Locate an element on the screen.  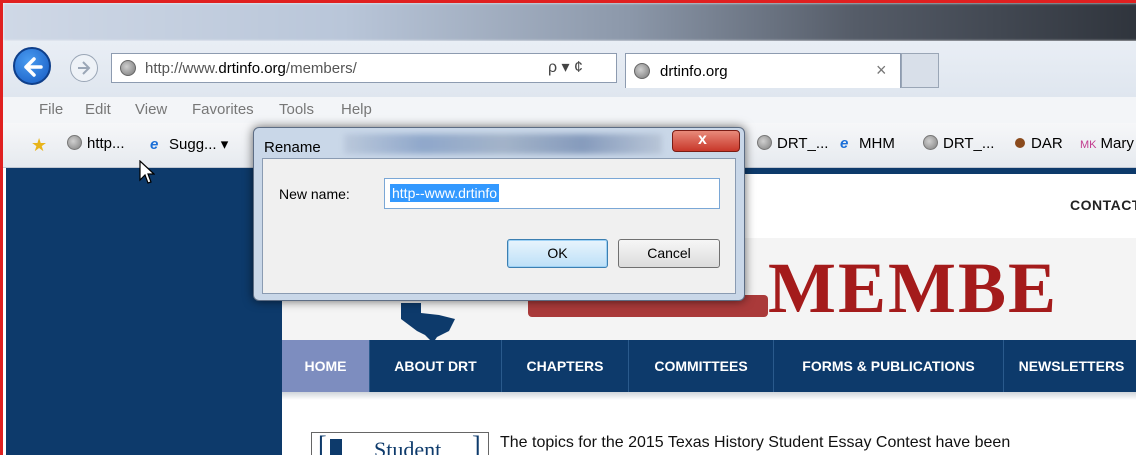
dialog-title: Rename is located at coordinates (292, 147).